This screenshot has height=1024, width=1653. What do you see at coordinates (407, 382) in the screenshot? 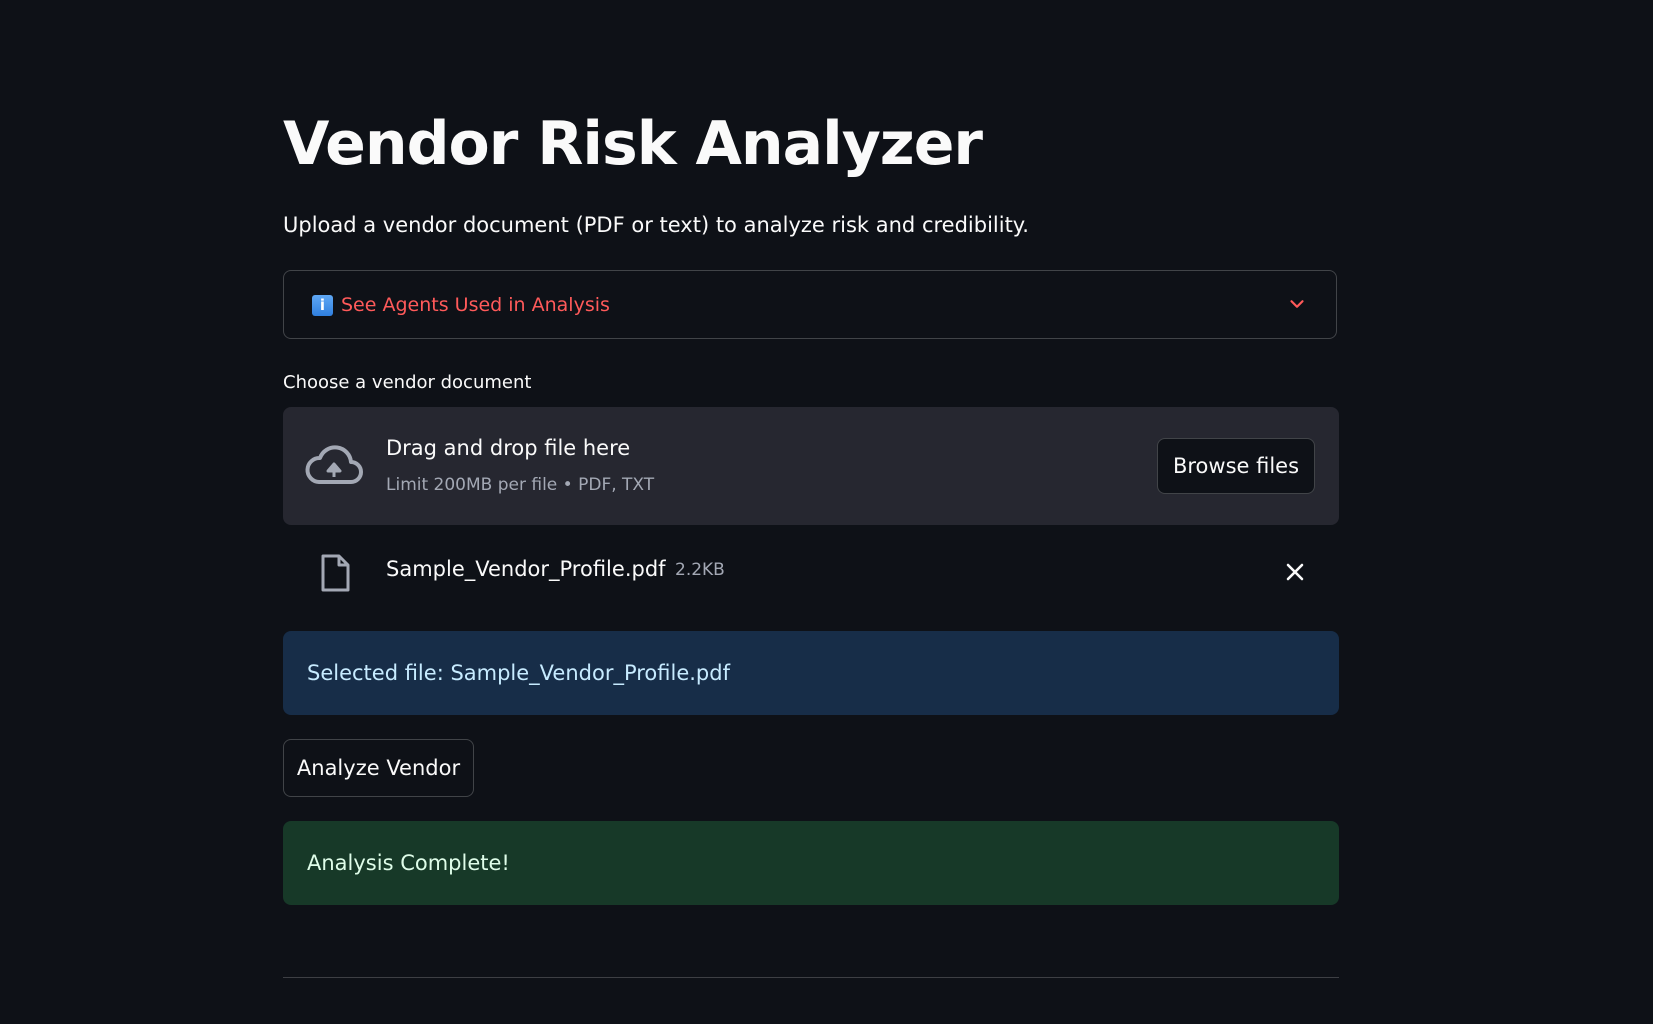
I see `uploader-label: Choose a vendor document` at bounding box center [407, 382].